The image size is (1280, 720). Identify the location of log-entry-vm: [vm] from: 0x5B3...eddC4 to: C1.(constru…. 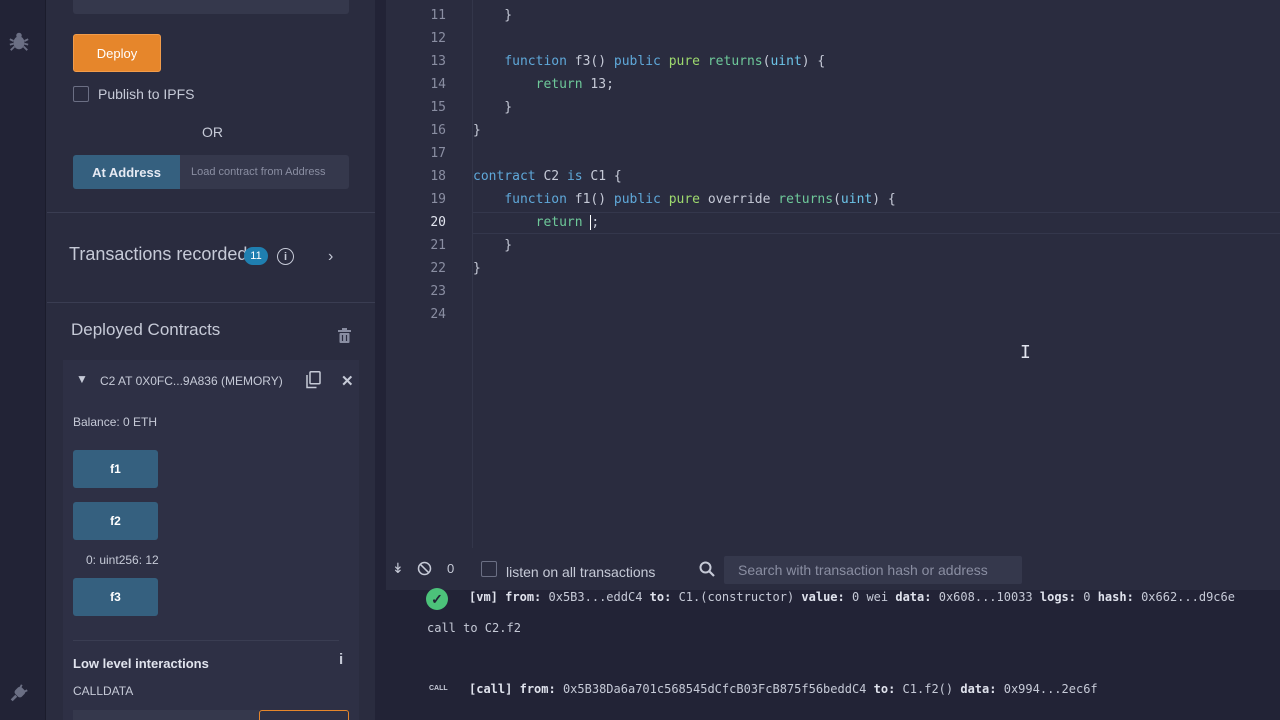
(852, 597).